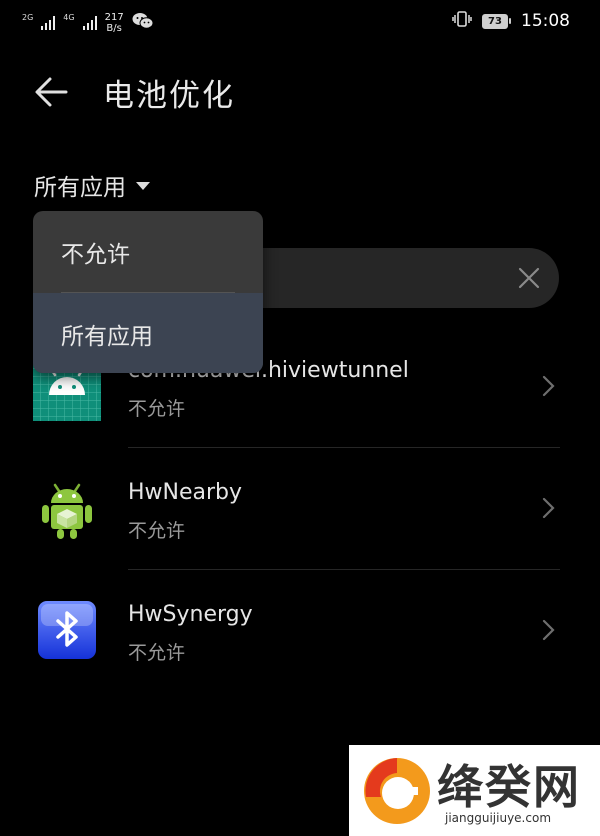  I want to click on watermark-logo-icon, so click(397, 793).